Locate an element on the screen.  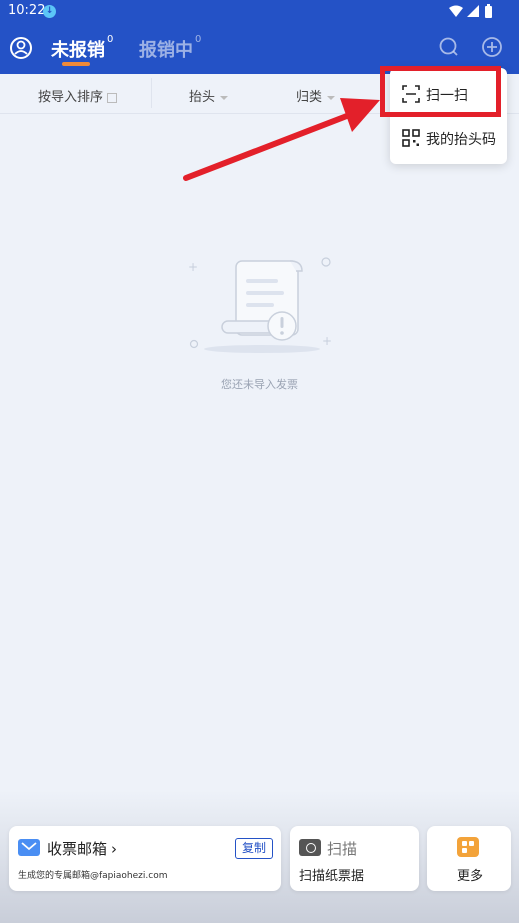
mail-icon is located at coordinates (29, 847).